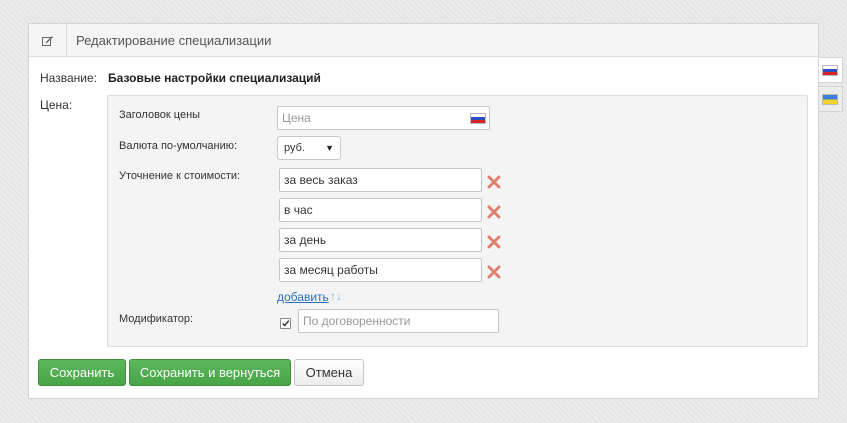 This screenshot has height=423, width=847. I want to click on name-label: Название:, so click(68, 78).